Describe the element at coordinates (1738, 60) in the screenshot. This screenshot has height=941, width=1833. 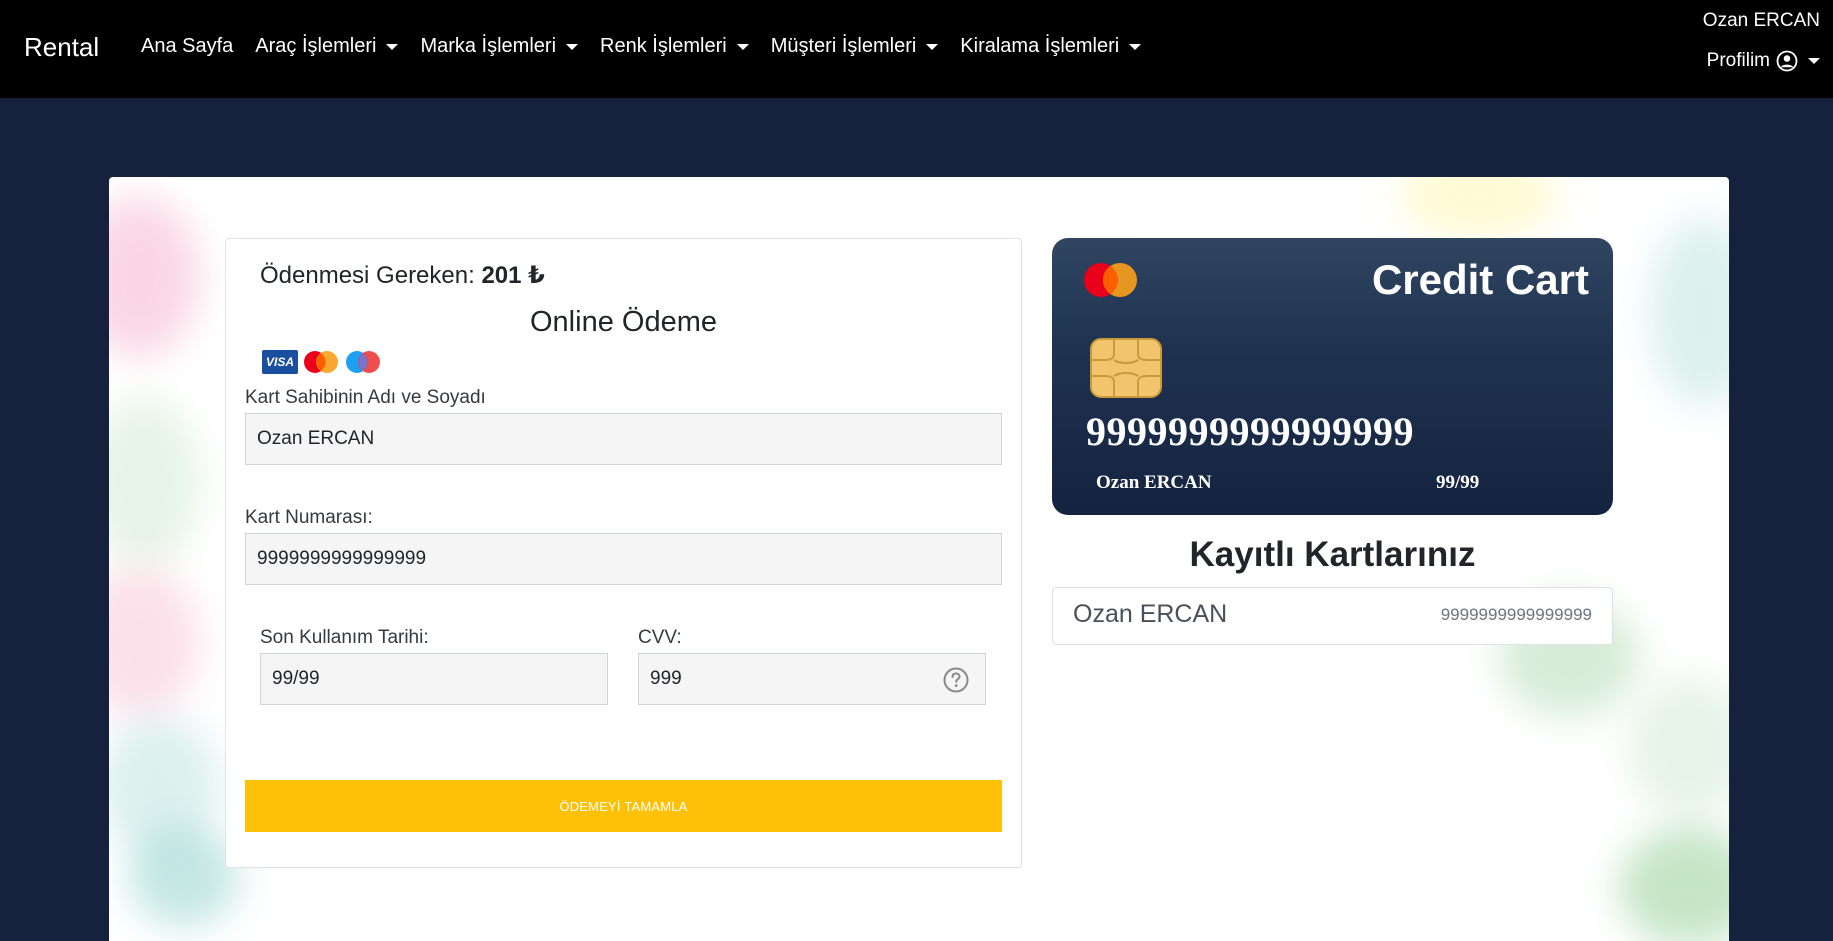
I see `profile-label: Profilim` at that location.